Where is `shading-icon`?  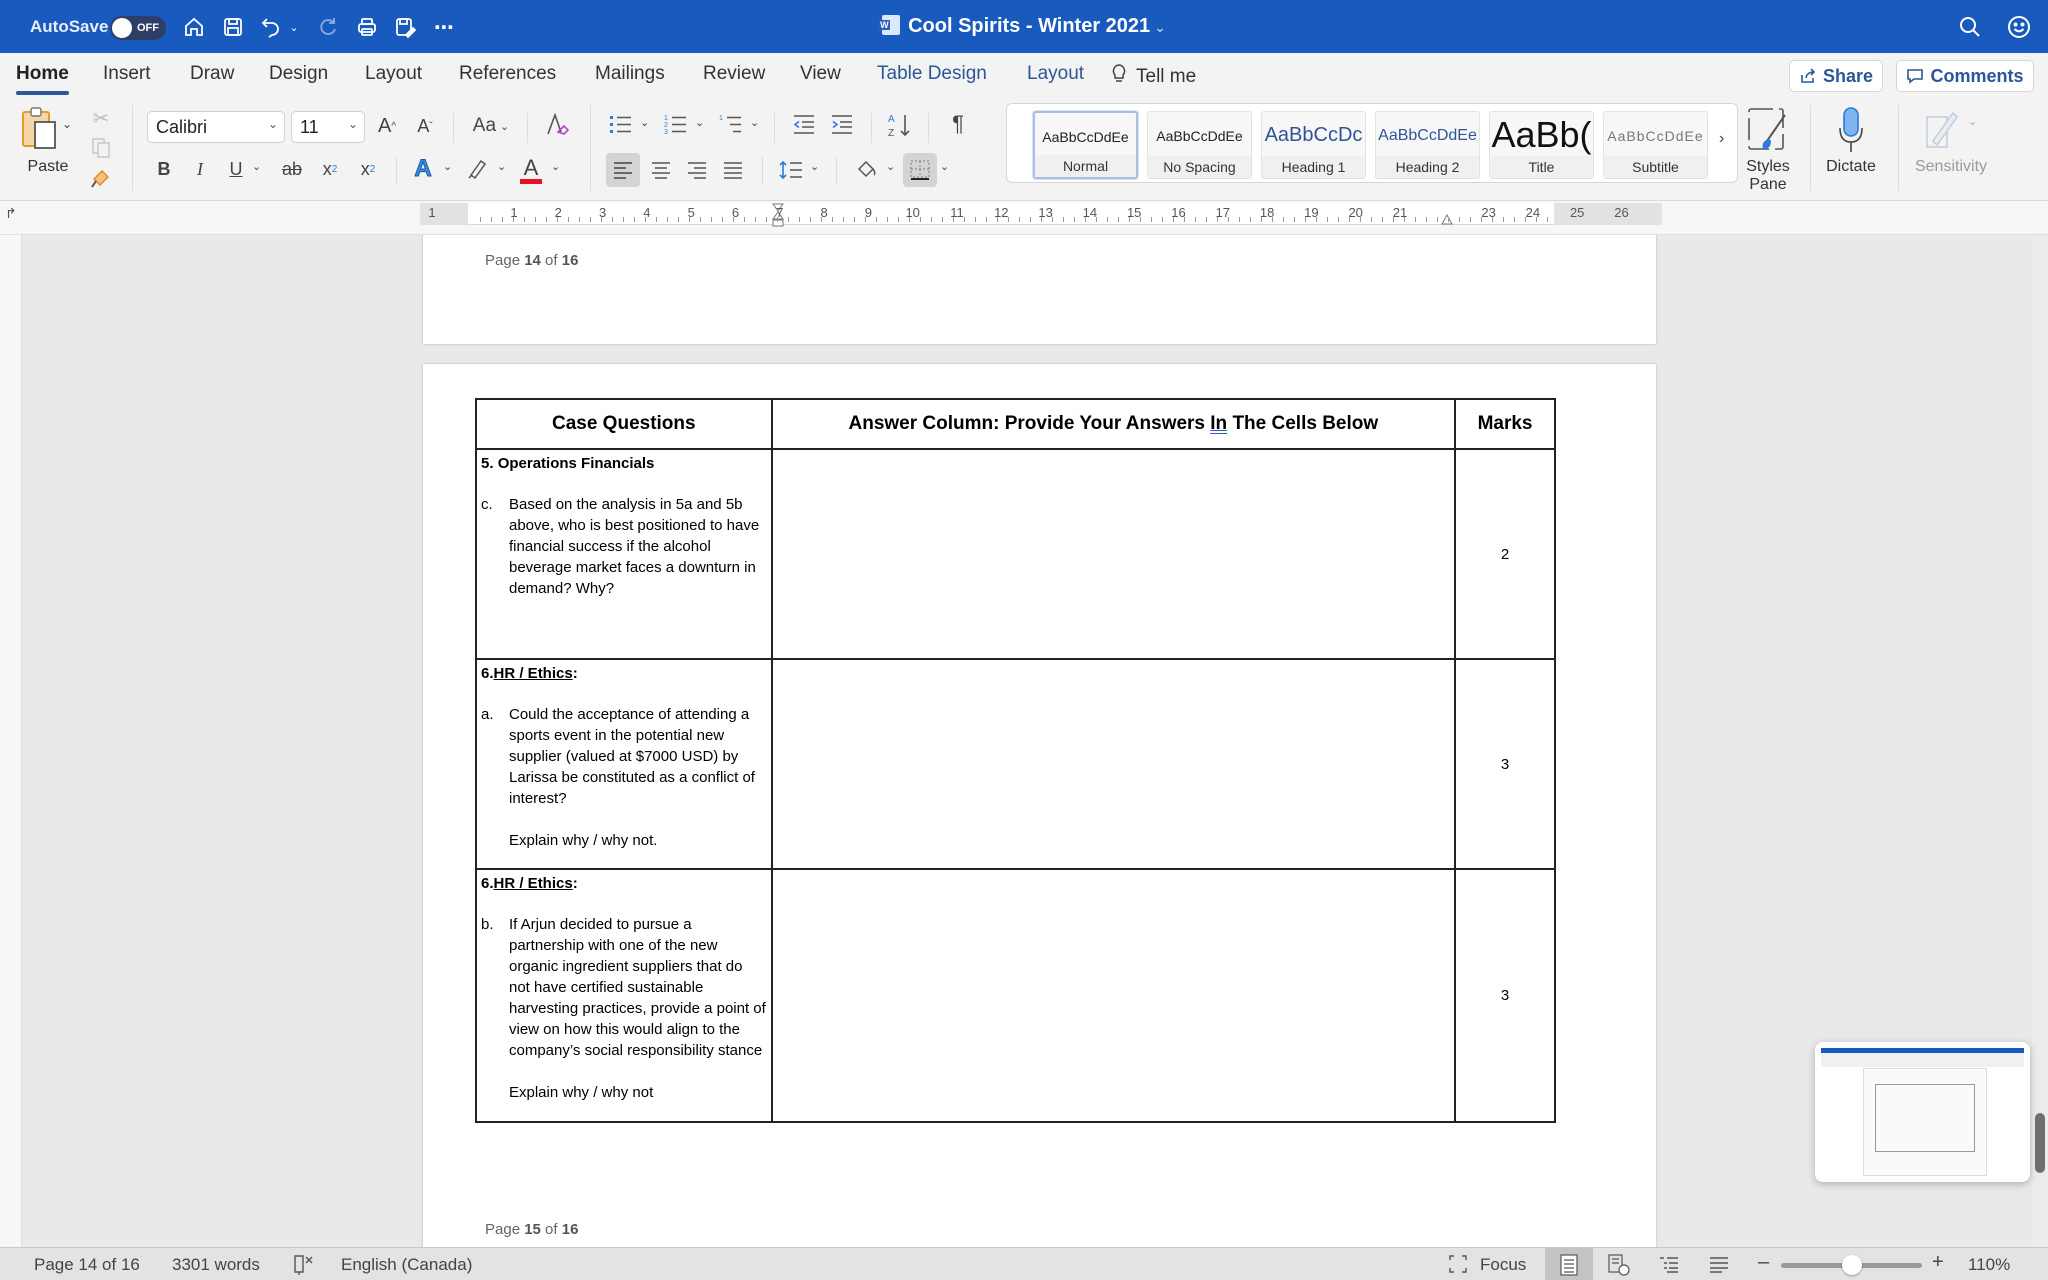
shading-icon is located at coordinates (866, 170).